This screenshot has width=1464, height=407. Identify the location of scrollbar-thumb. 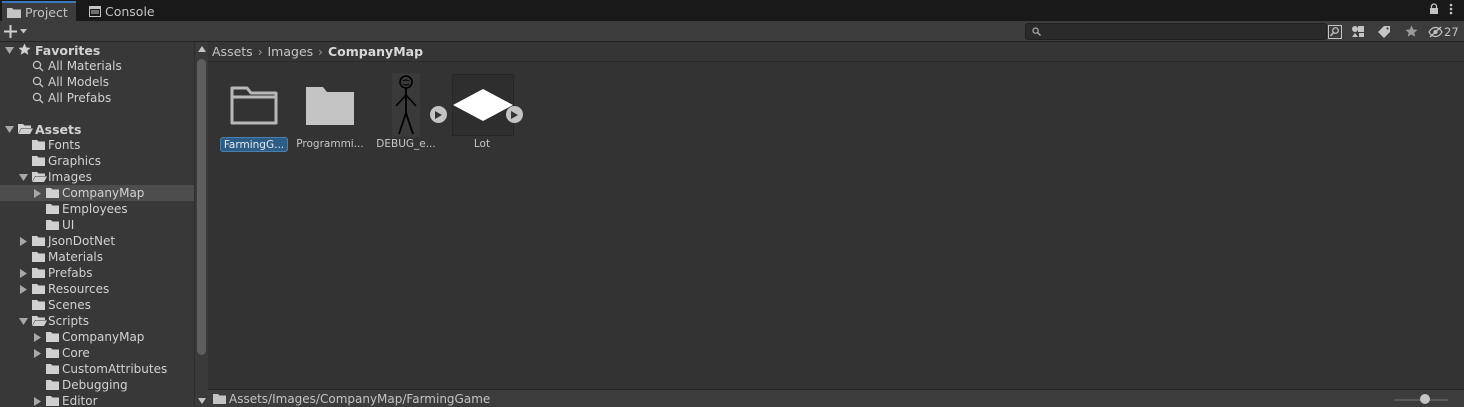
(201, 207).